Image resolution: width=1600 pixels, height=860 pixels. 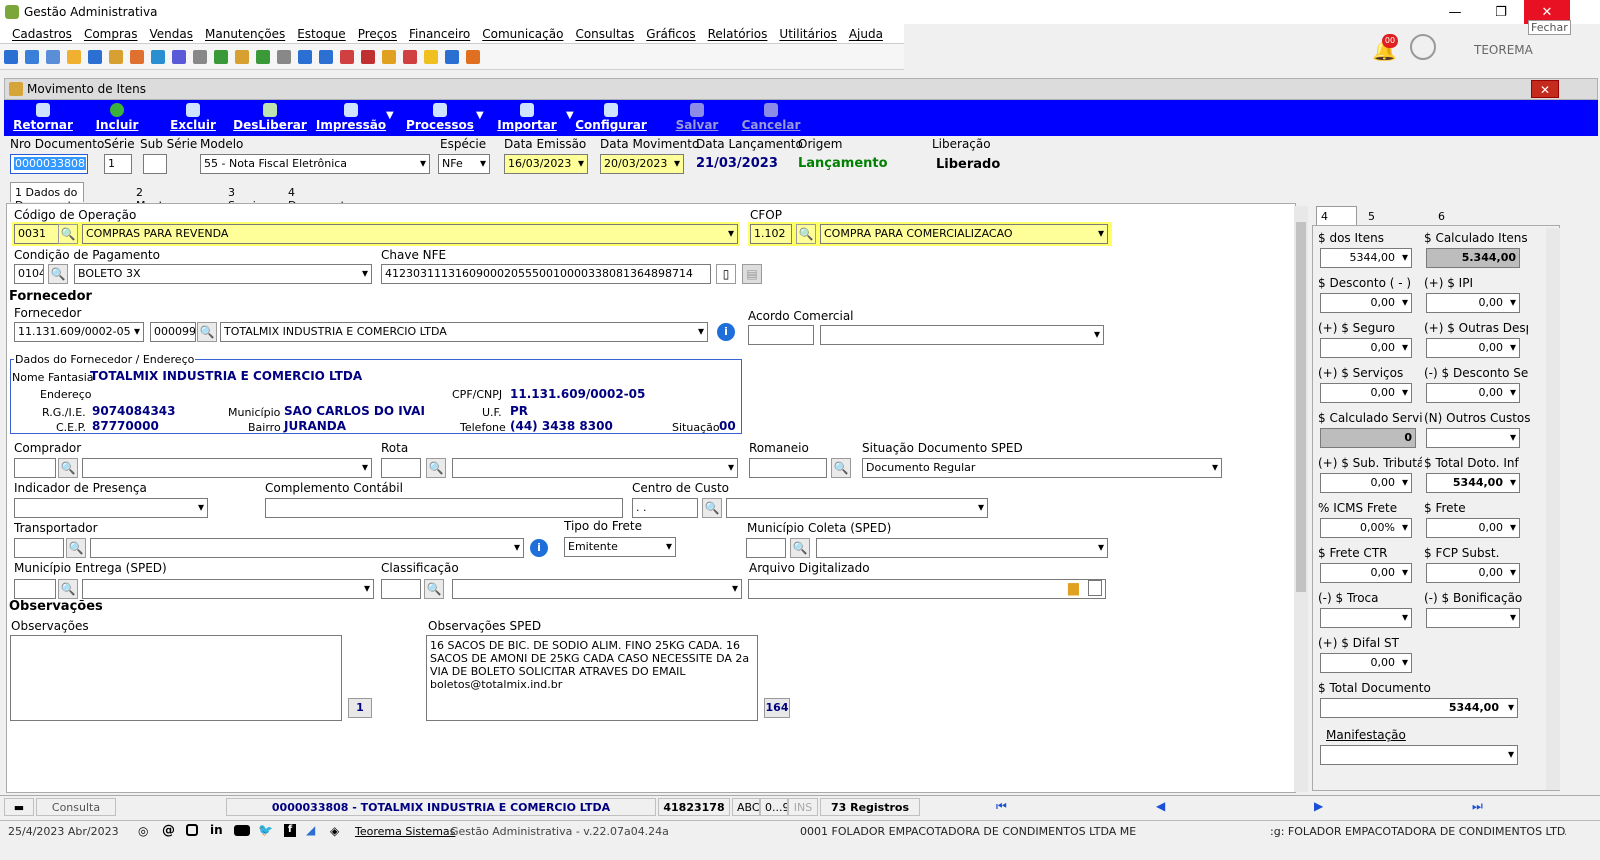 What do you see at coordinates (49, 164) in the screenshot?
I see `nro-documento-input: 0000033808` at bounding box center [49, 164].